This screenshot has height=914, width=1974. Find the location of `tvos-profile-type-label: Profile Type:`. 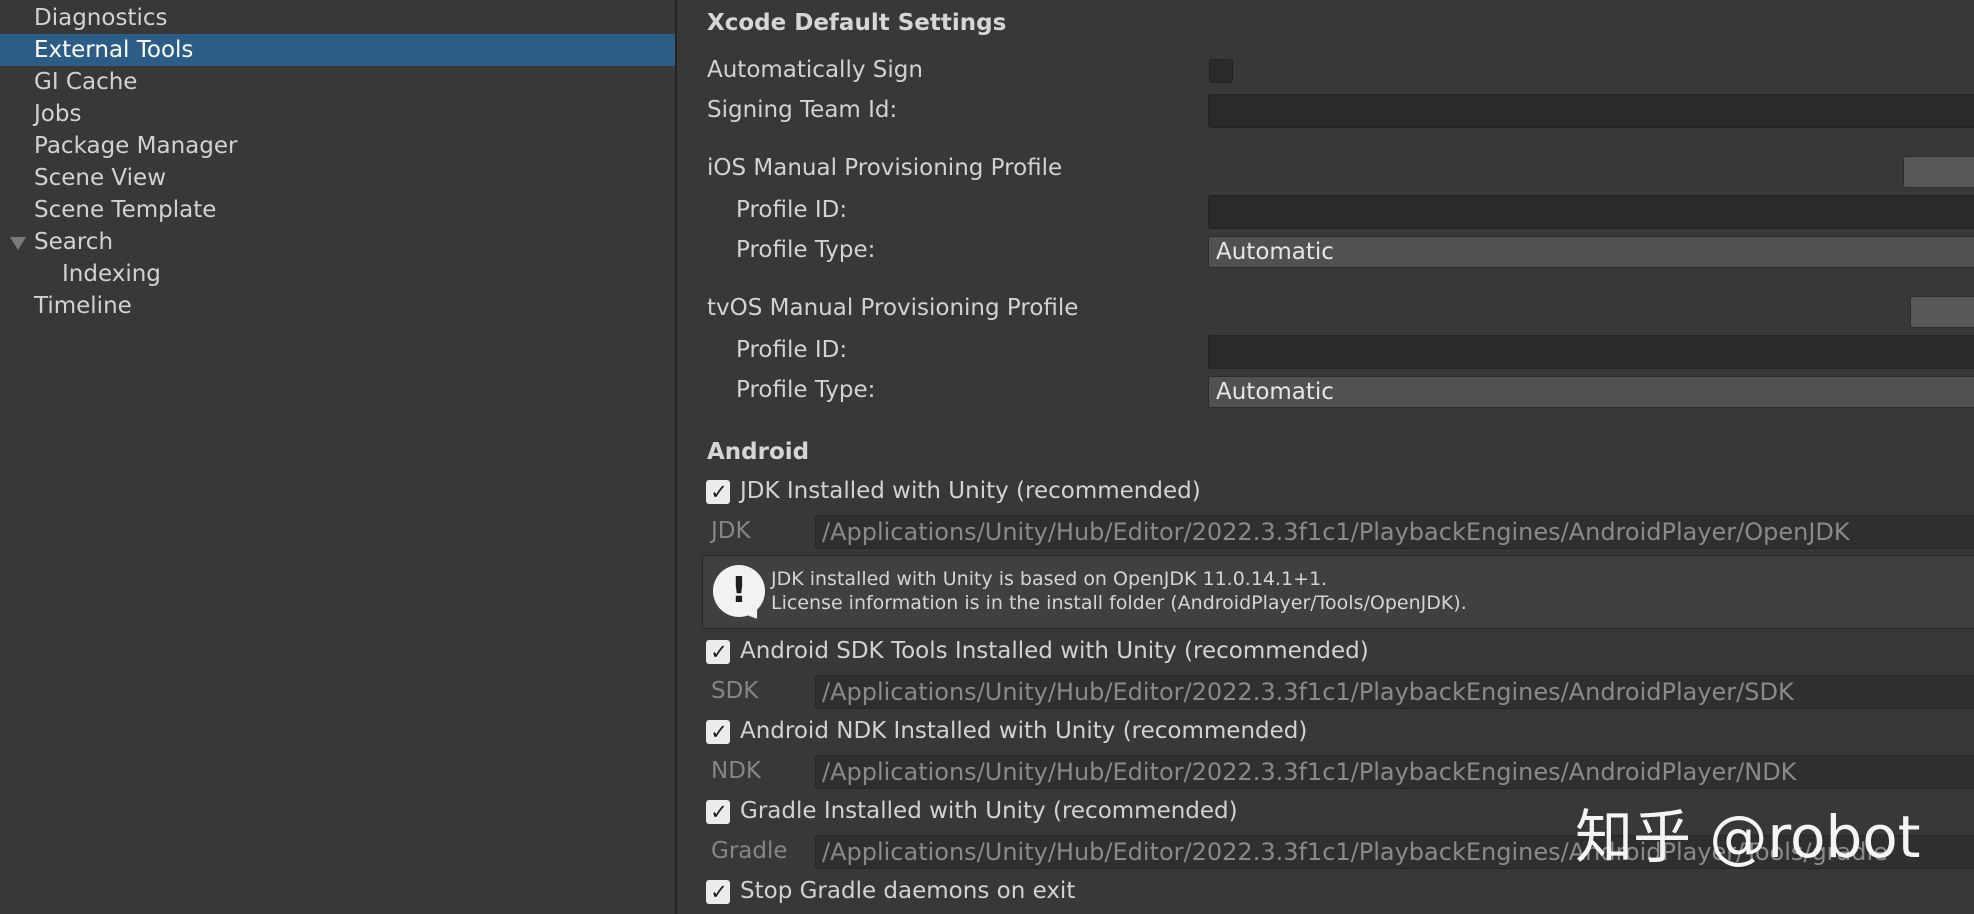

tvos-profile-type-label: Profile Type: is located at coordinates (806, 390).